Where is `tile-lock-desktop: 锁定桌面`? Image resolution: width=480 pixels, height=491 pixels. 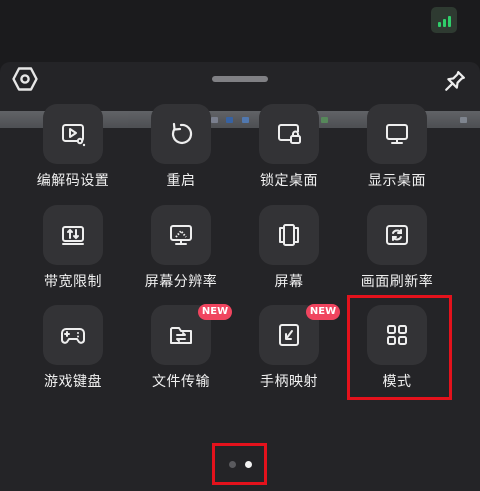 tile-lock-desktop: 锁定桌面 is located at coordinates (295, 159).